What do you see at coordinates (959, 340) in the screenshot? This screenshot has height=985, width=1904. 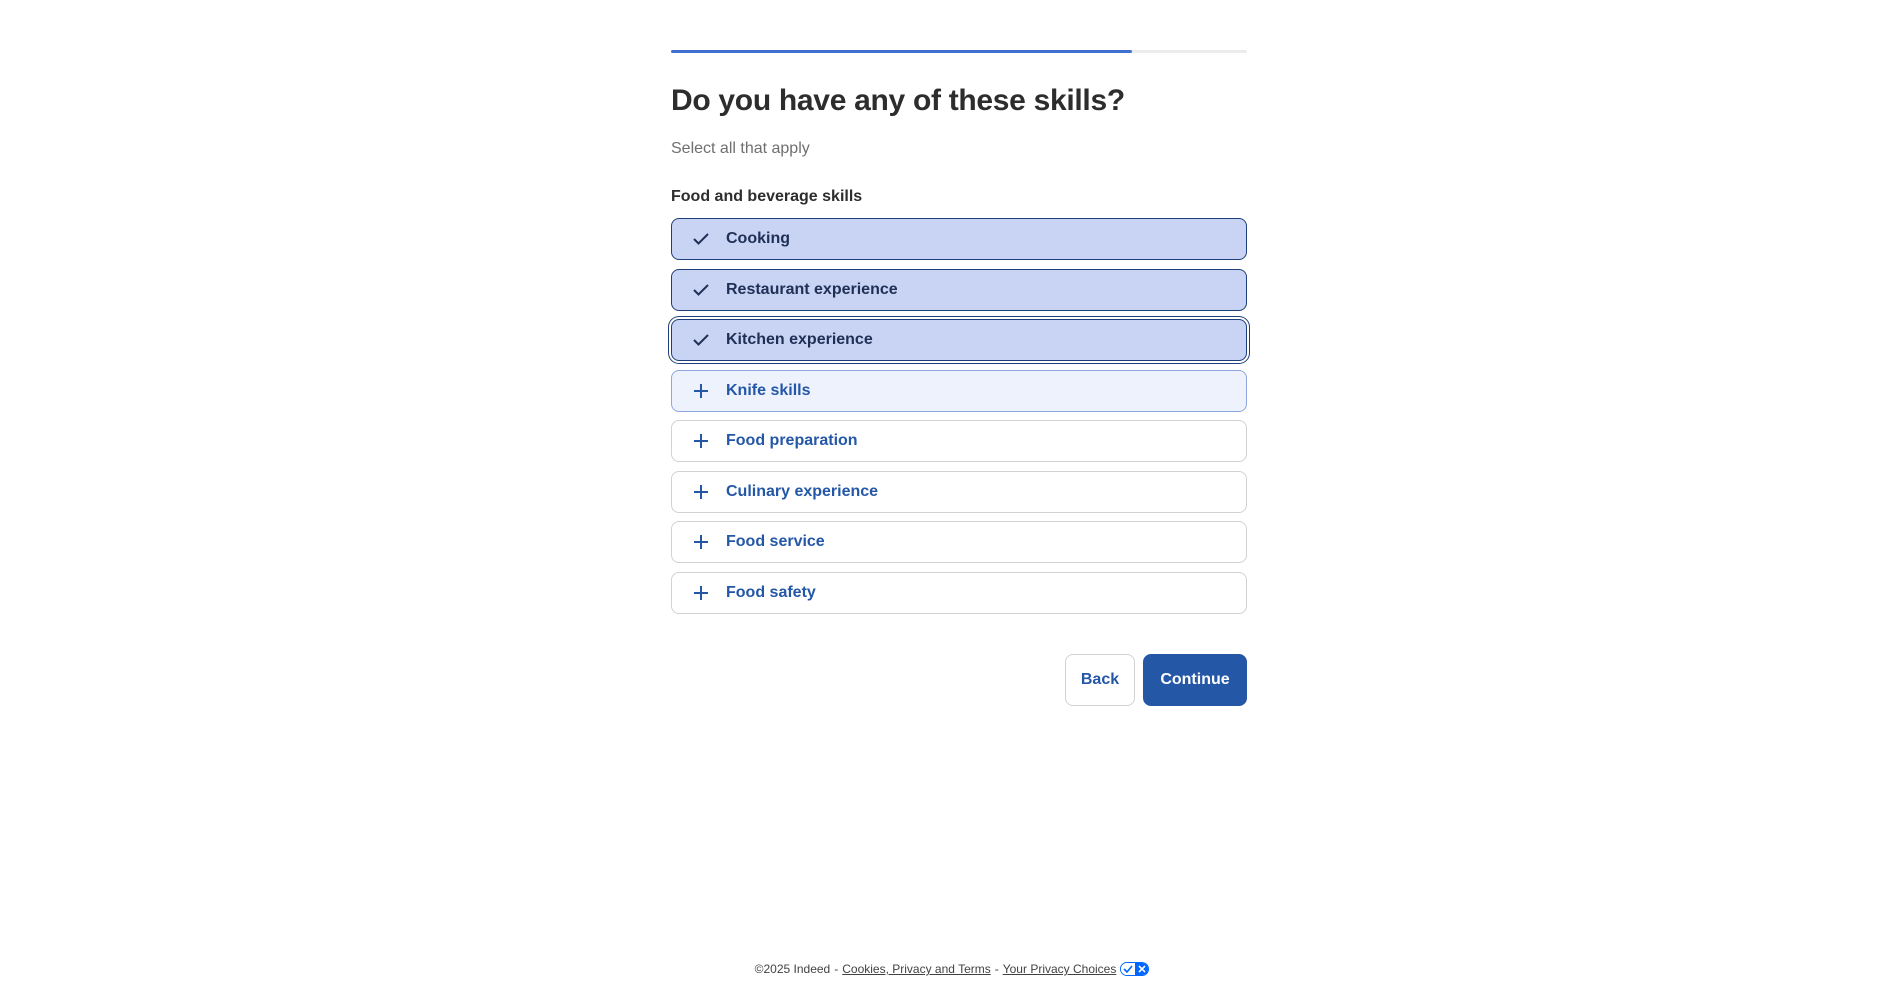 I see `skill-option: Kitchen experience` at bounding box center [959, 340].